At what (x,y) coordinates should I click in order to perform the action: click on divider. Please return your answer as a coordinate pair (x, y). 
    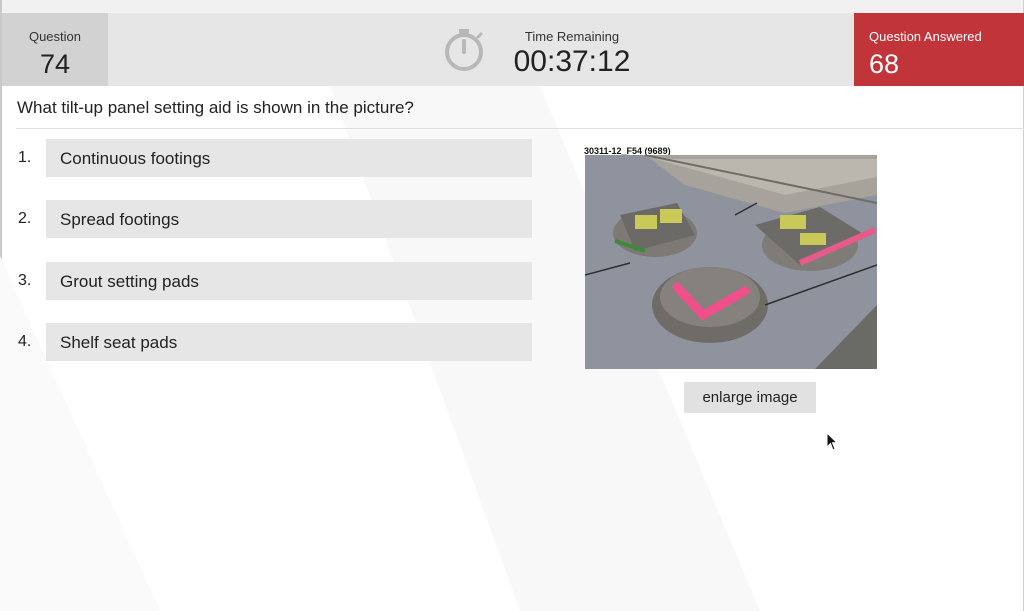
    Looking at the image, I should click on (520, 128).